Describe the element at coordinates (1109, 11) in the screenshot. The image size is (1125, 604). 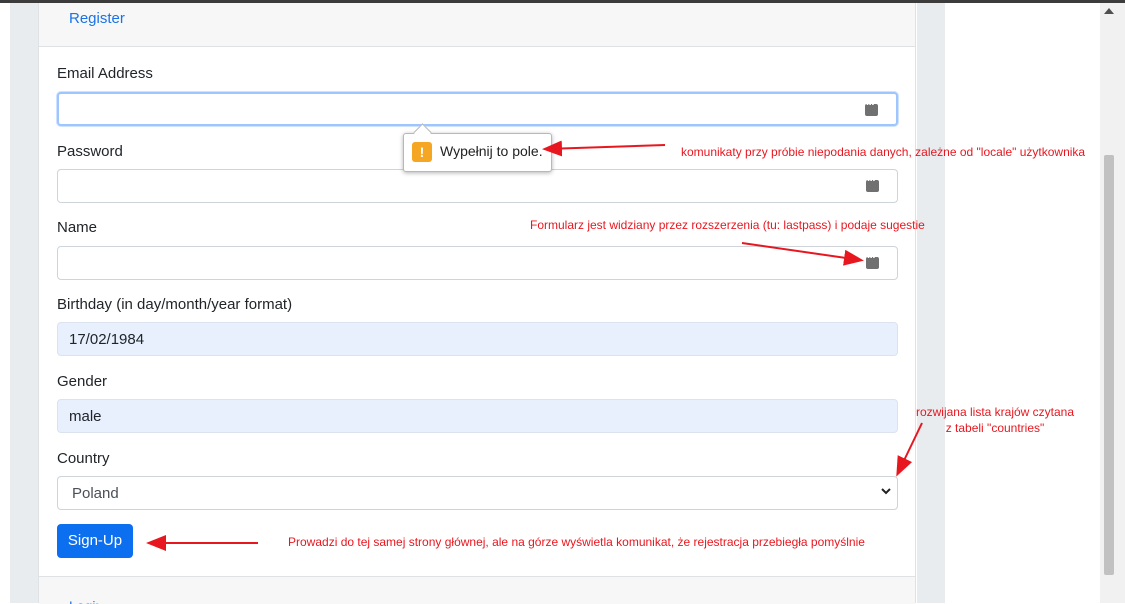
I see `scroll-up-arrow-icon` at that location.